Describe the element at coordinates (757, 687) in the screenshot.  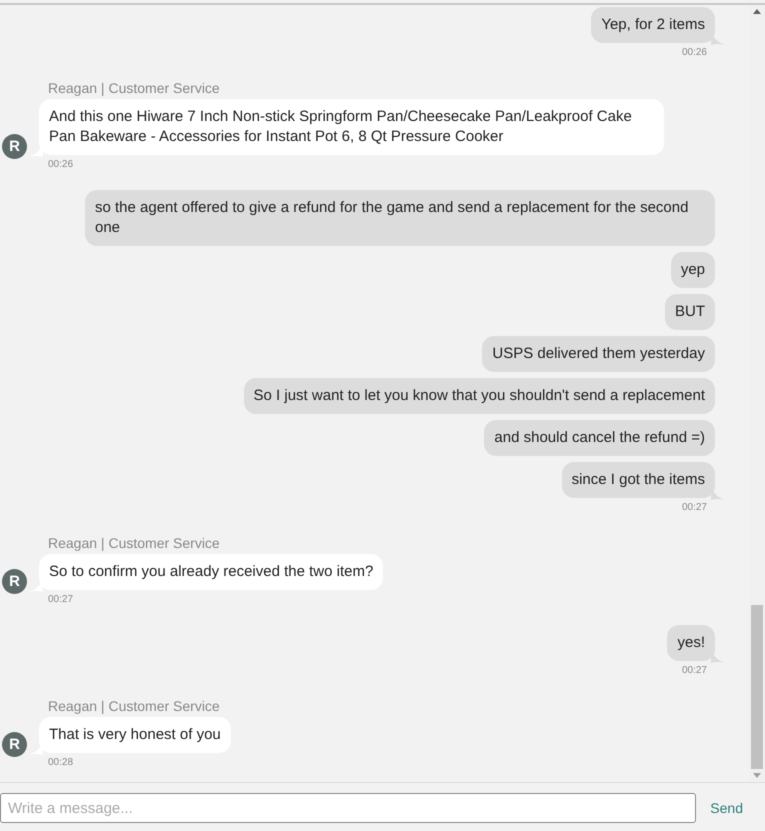
I see `scroll-thumb` at that location.